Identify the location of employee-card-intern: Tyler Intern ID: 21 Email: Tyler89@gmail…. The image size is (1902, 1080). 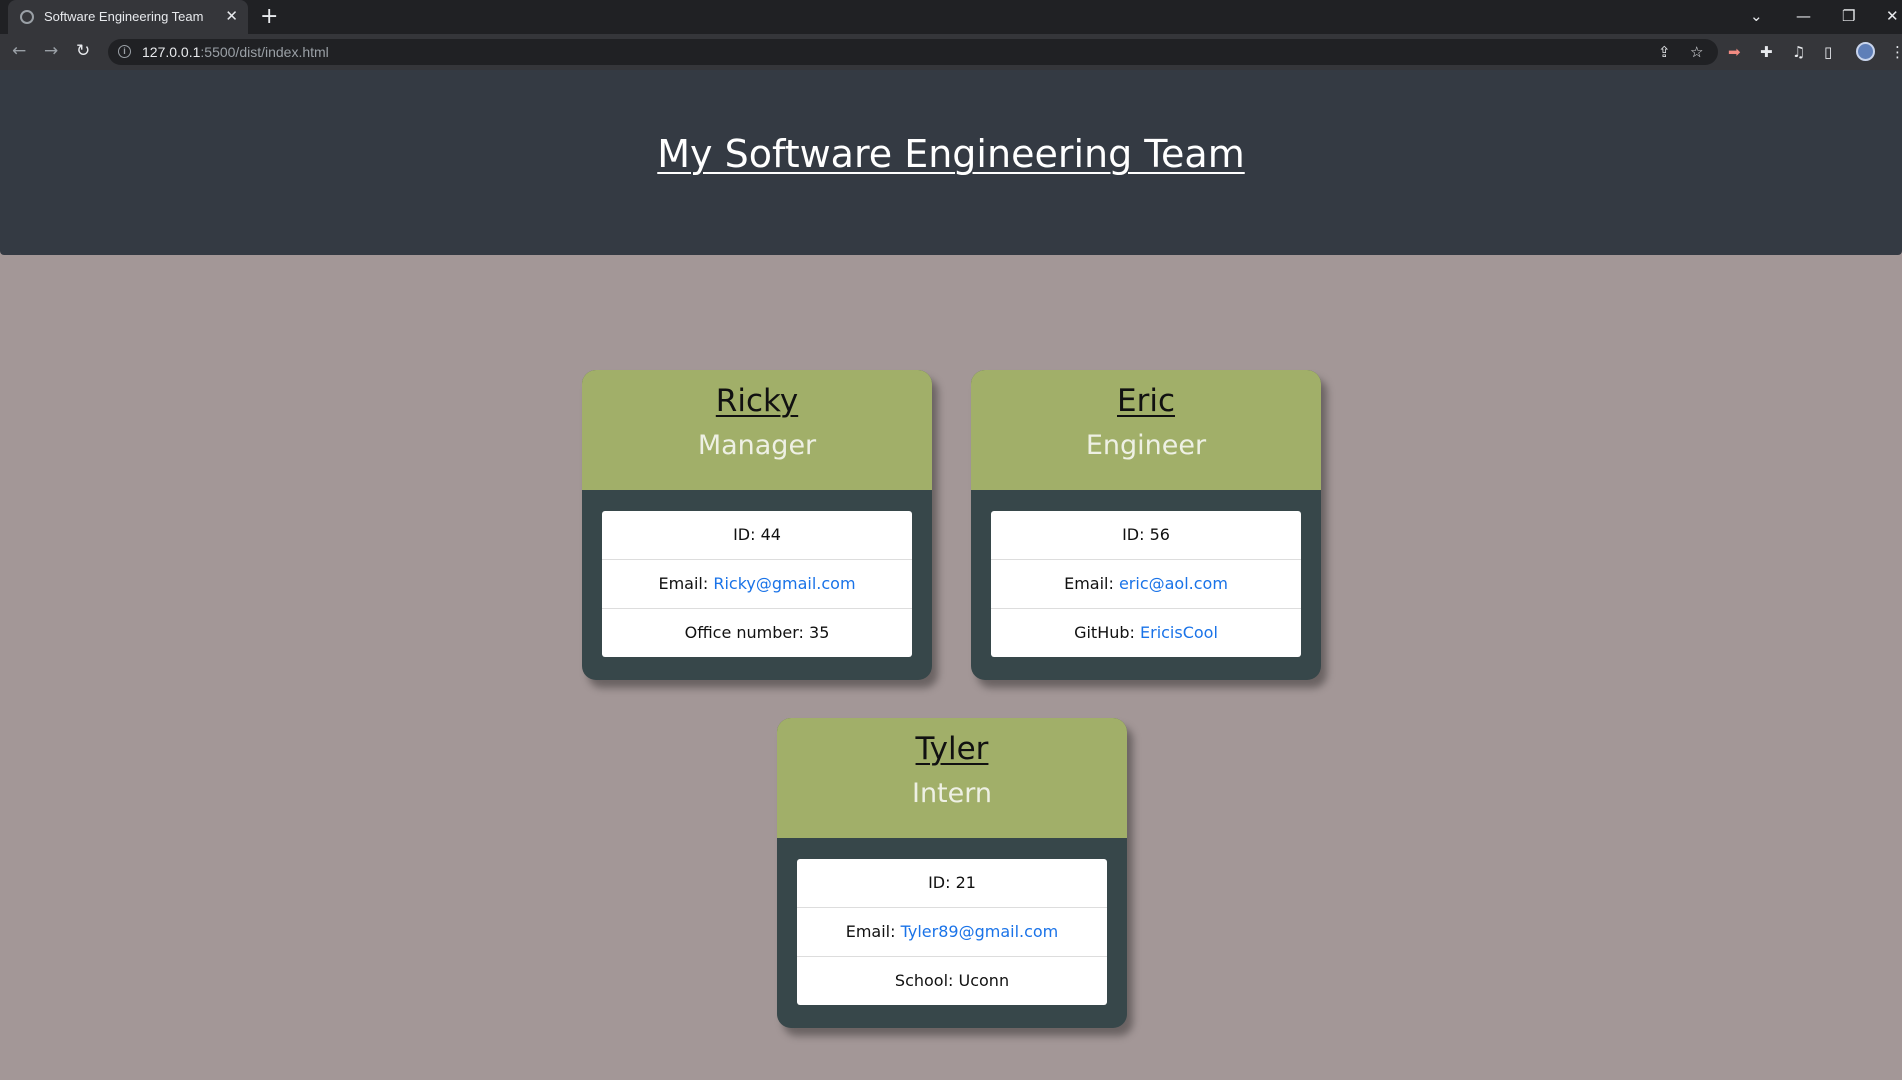
(952, 873).